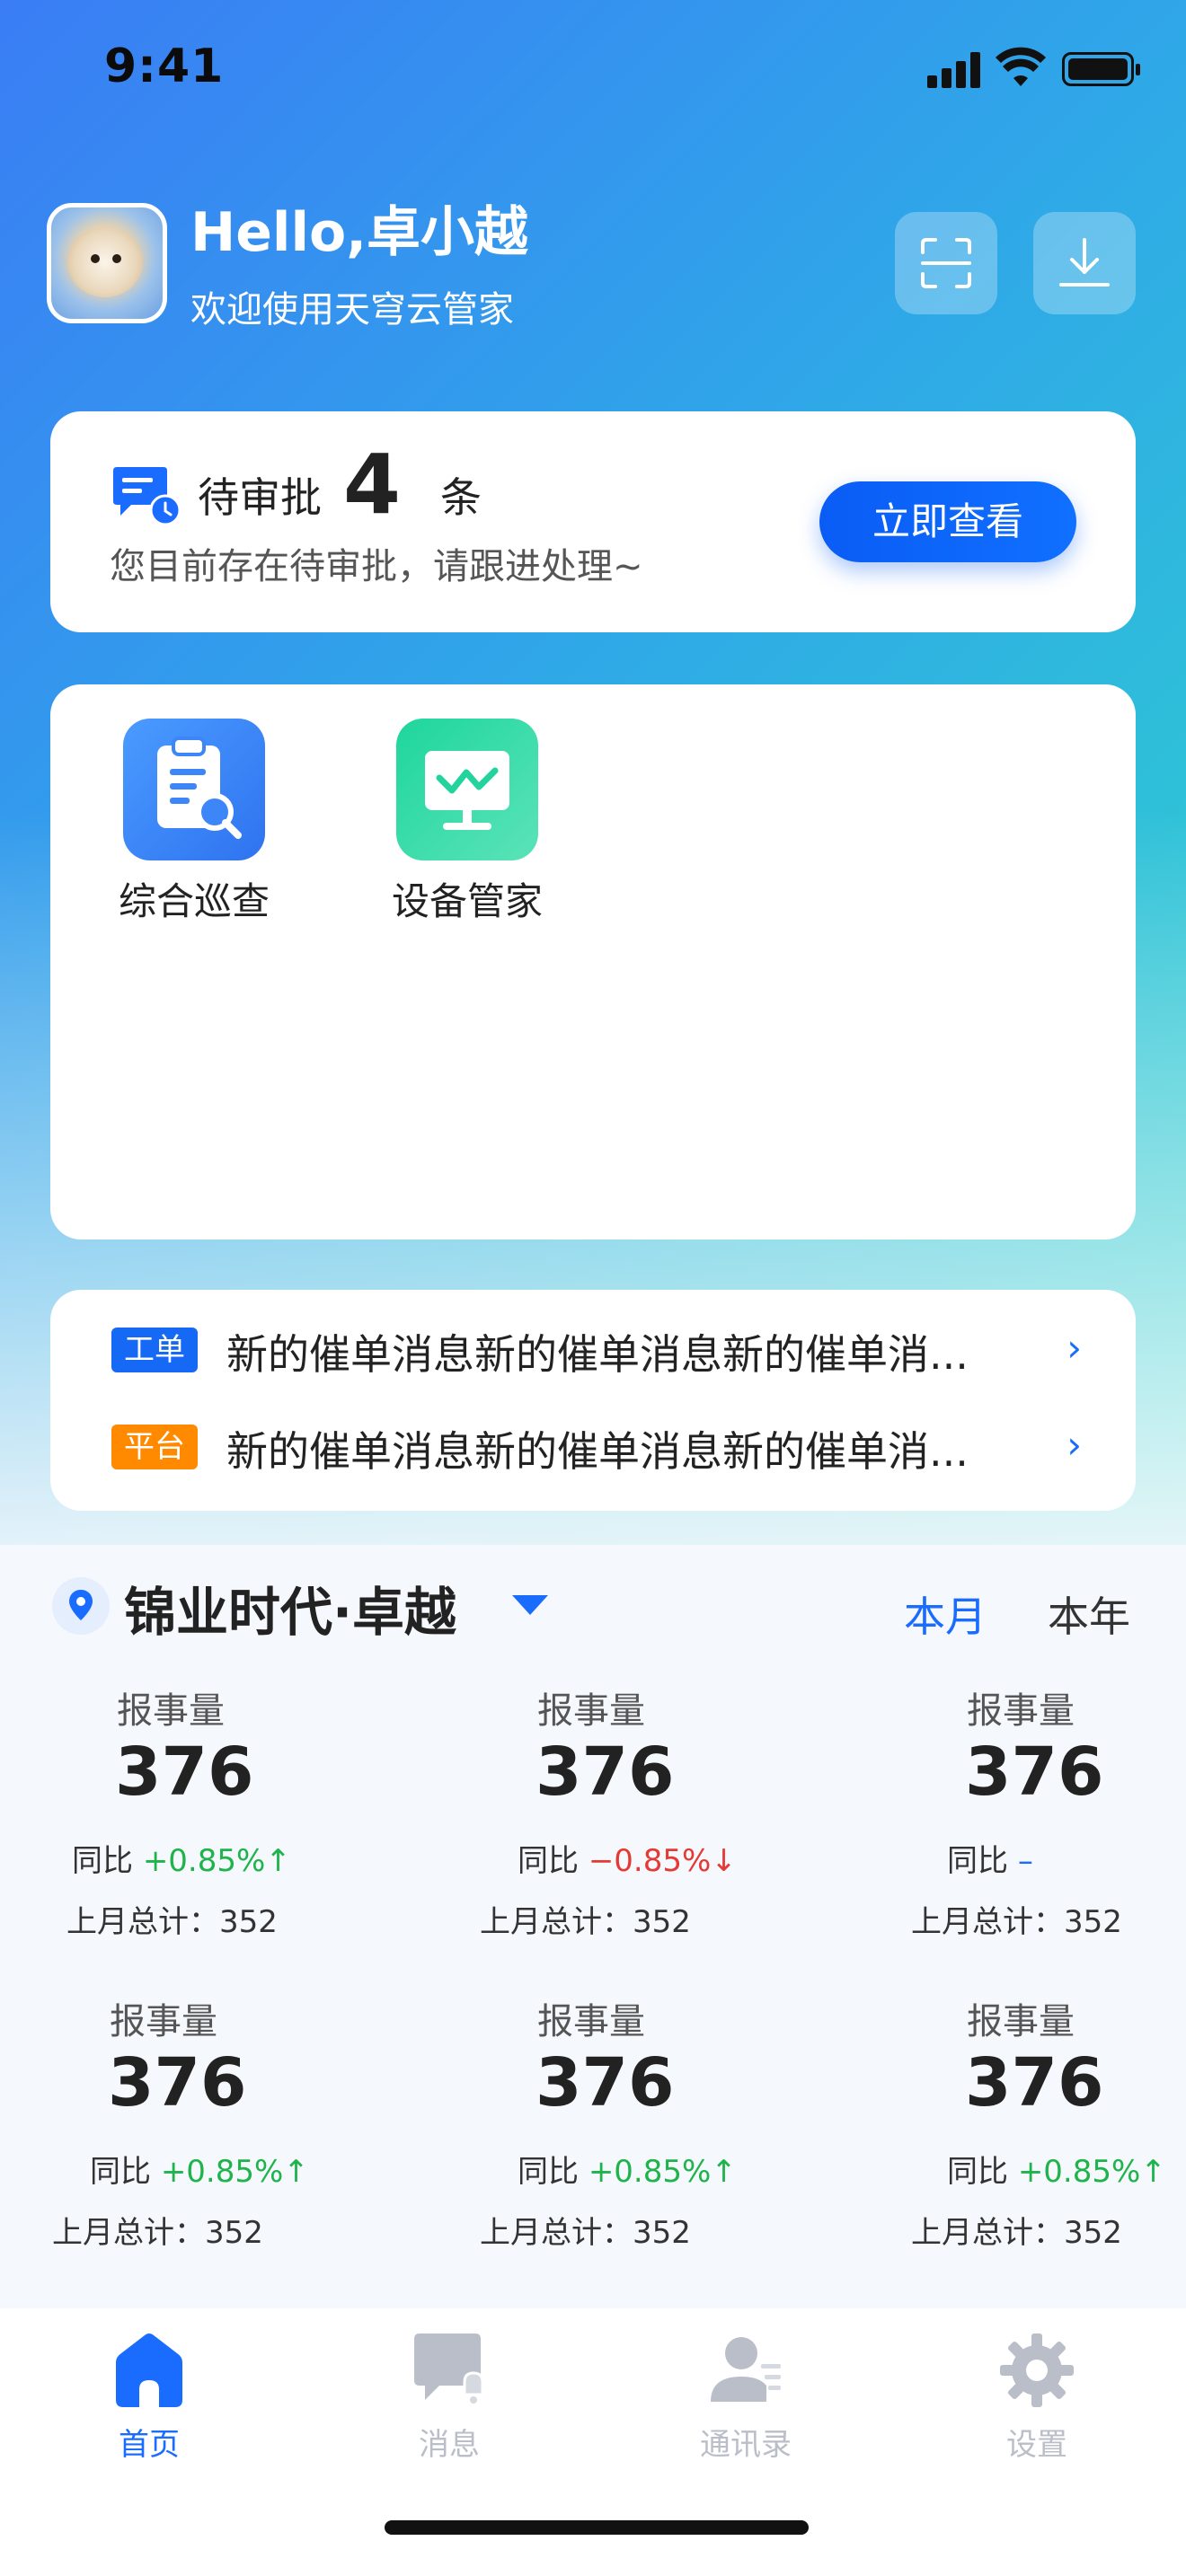  I want to click on download-button, so click(1084, 263).